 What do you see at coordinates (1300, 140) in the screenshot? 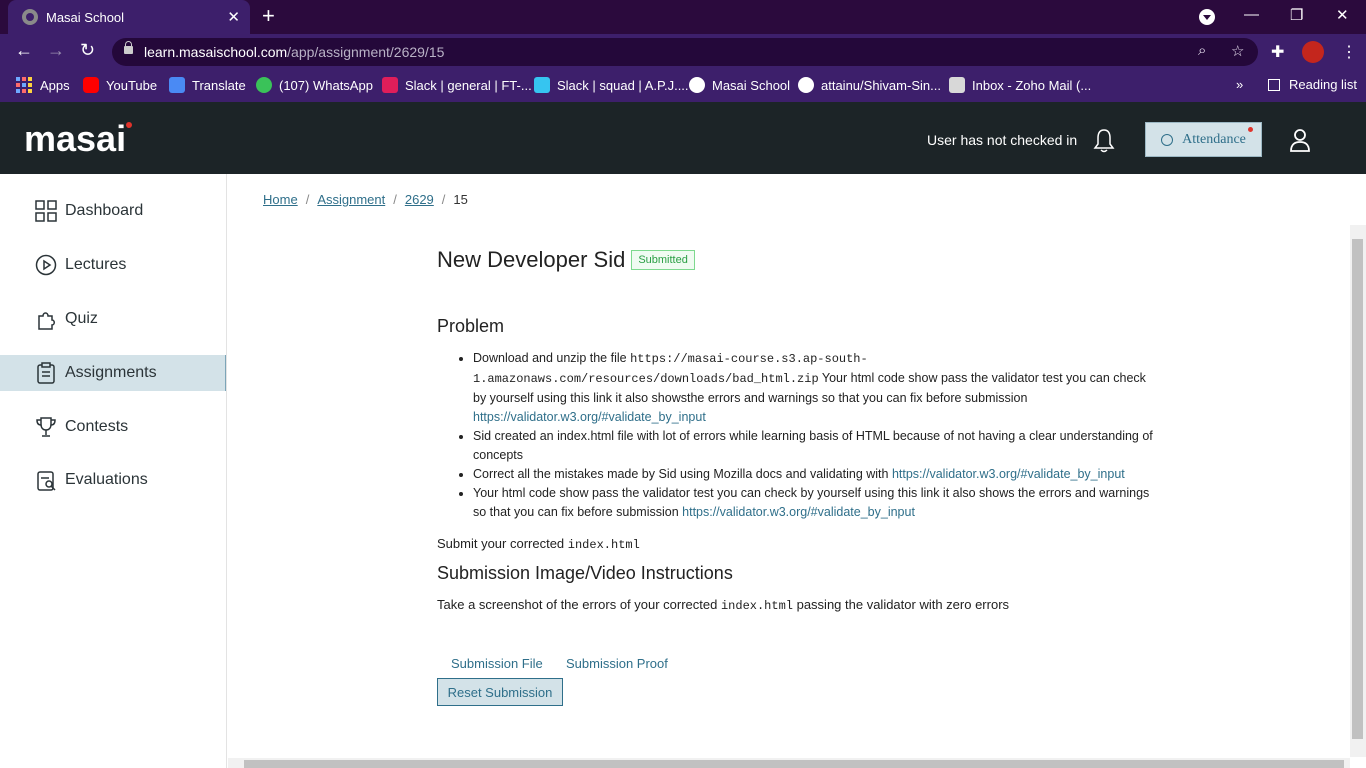
I see `user-icon` at bounding box center [1300, 140].